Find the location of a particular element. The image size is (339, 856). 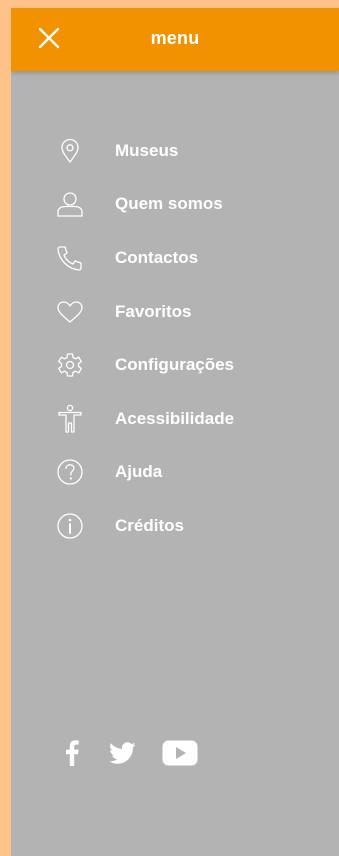

menu-item-contactos: Contactos is located at coordinates (175, 258).